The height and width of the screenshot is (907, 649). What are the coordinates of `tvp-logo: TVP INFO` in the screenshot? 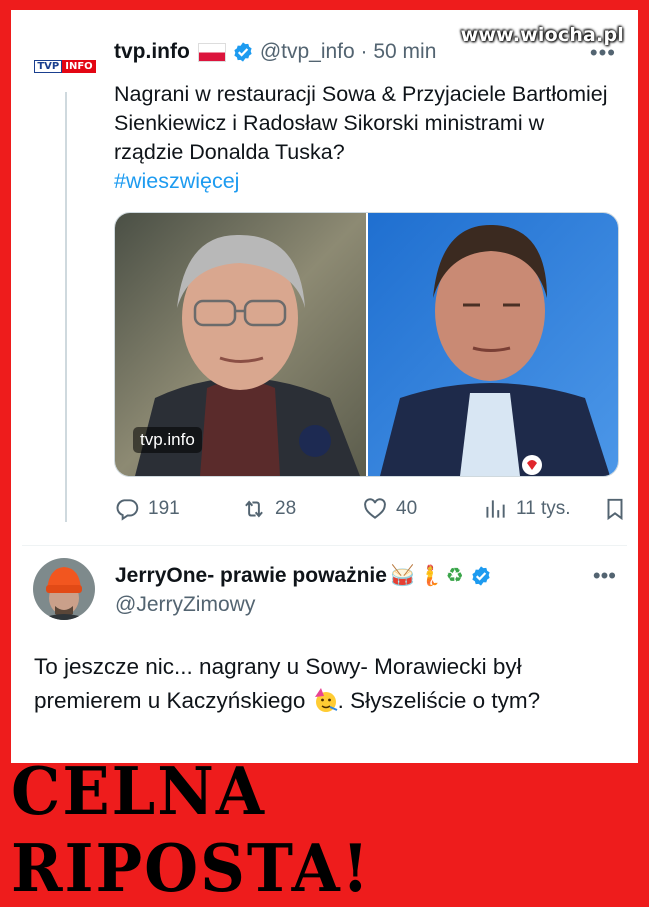 It's located at (65, 66).